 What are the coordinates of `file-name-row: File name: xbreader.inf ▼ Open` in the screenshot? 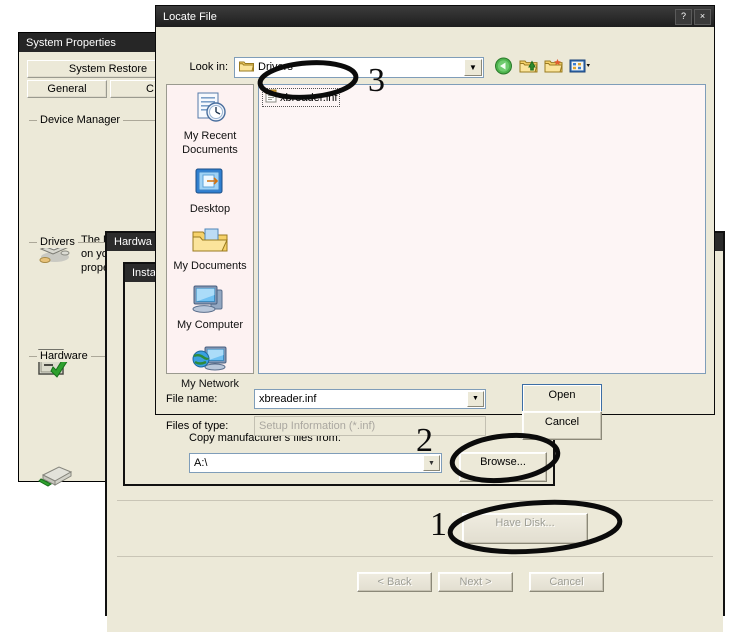 It's located at (384, 398).